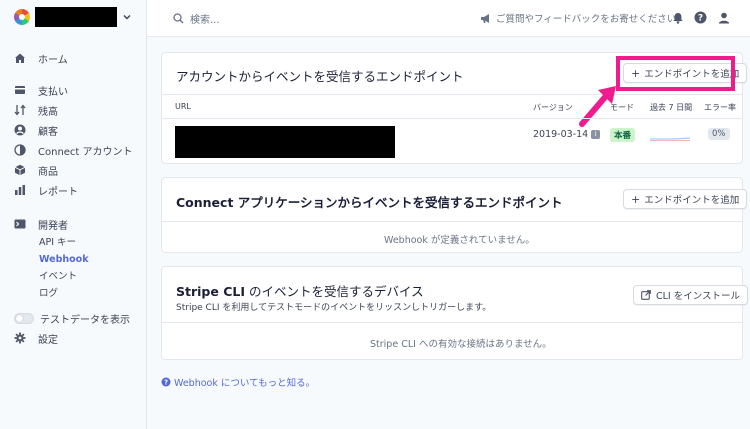 The image size is (750, 429). I want to click on sidebar-item-reports: レポート, so click(46, 190).